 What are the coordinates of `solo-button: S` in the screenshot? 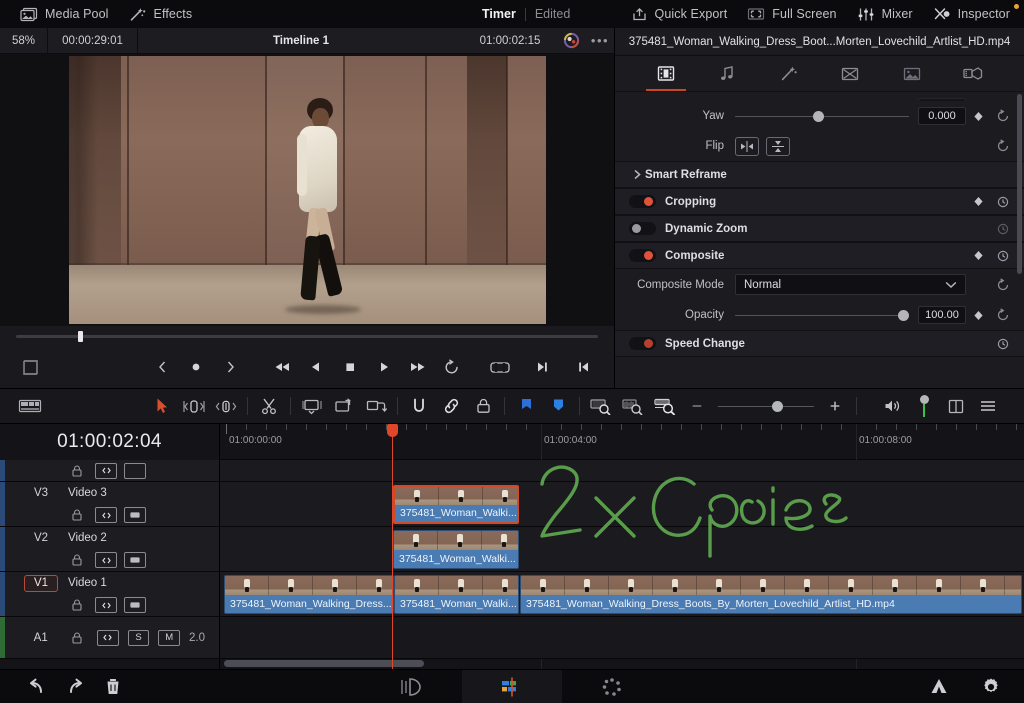 It's located at (138, 637).